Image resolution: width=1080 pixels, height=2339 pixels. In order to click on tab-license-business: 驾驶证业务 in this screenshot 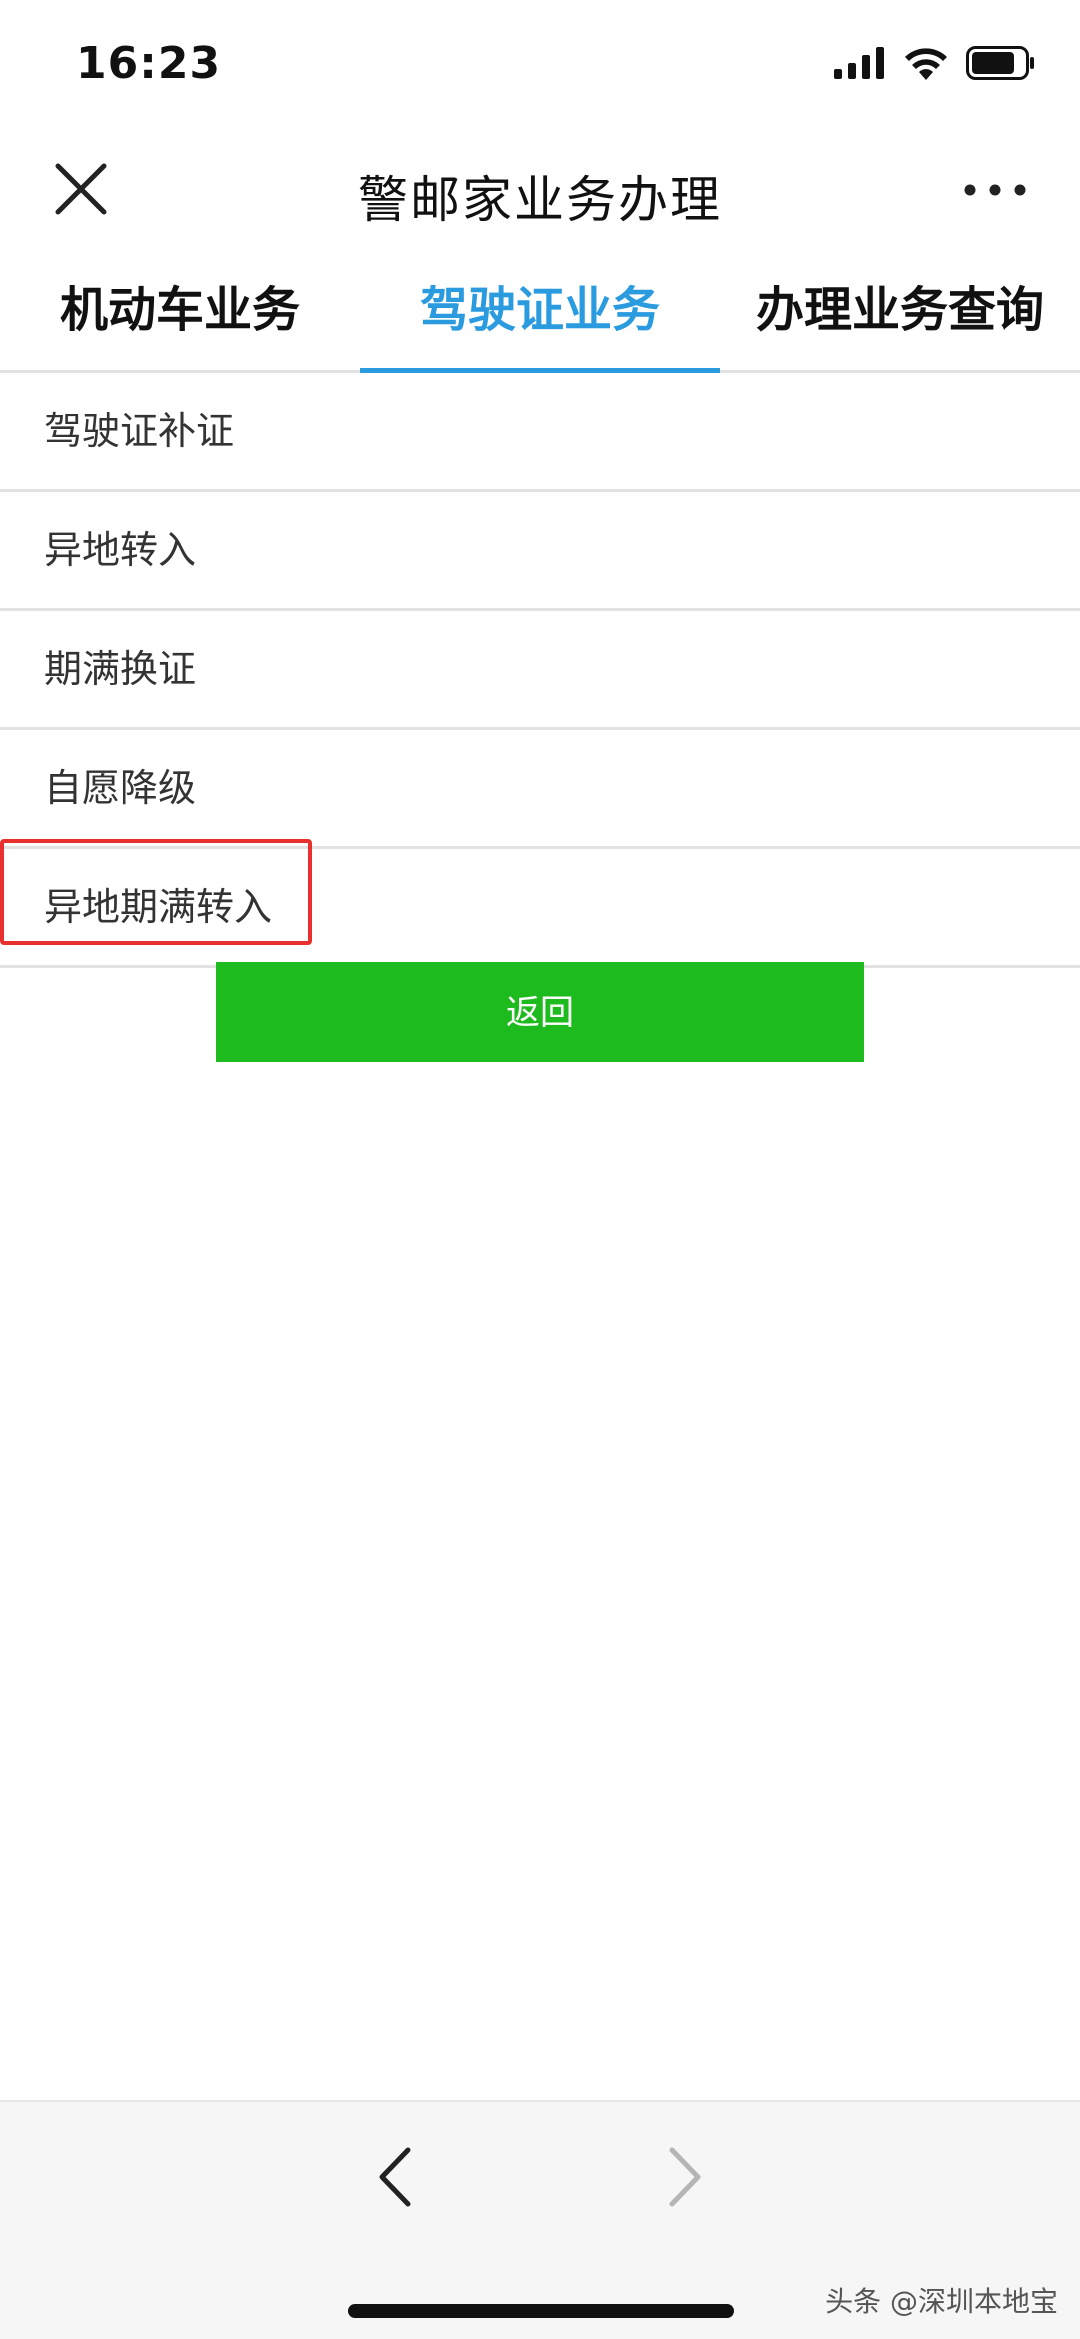, I will do `click(540, 311)`.